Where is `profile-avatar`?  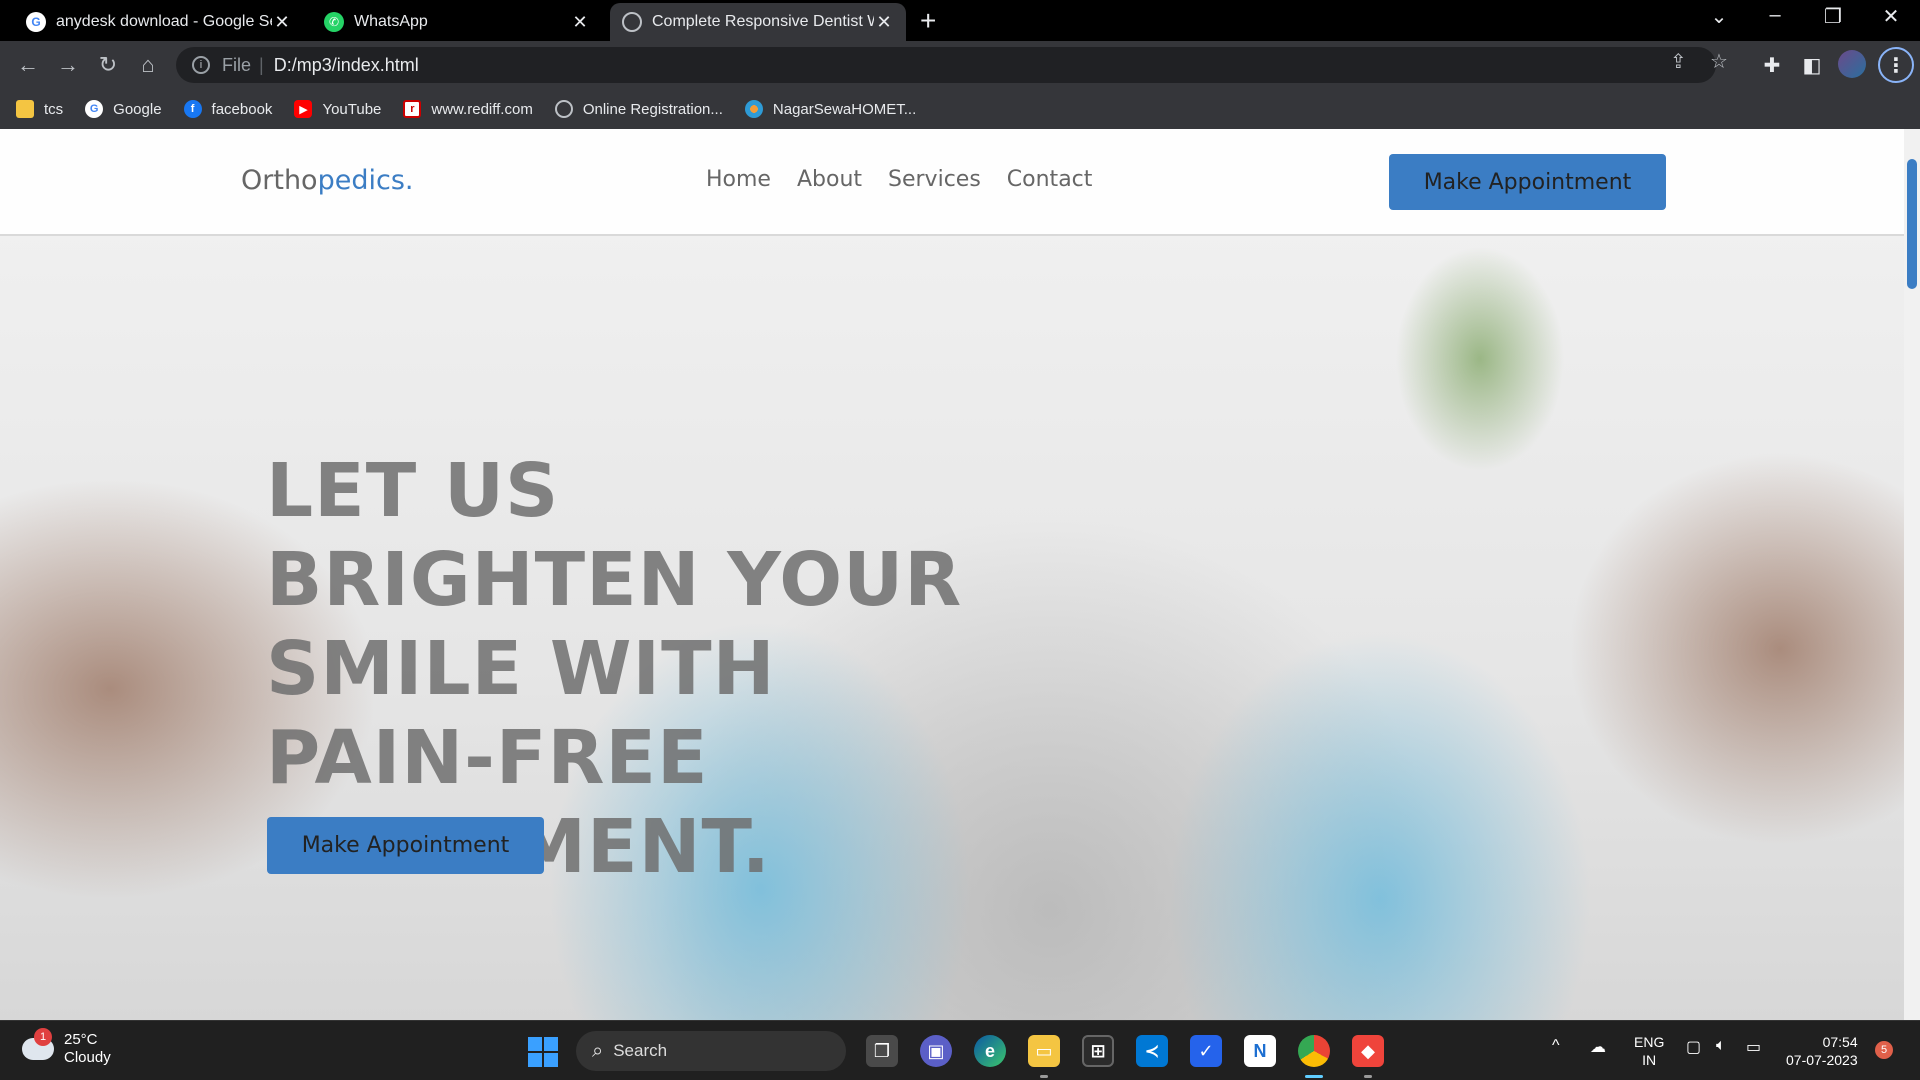
profile-avatar is located at coordinates (1852, 64).